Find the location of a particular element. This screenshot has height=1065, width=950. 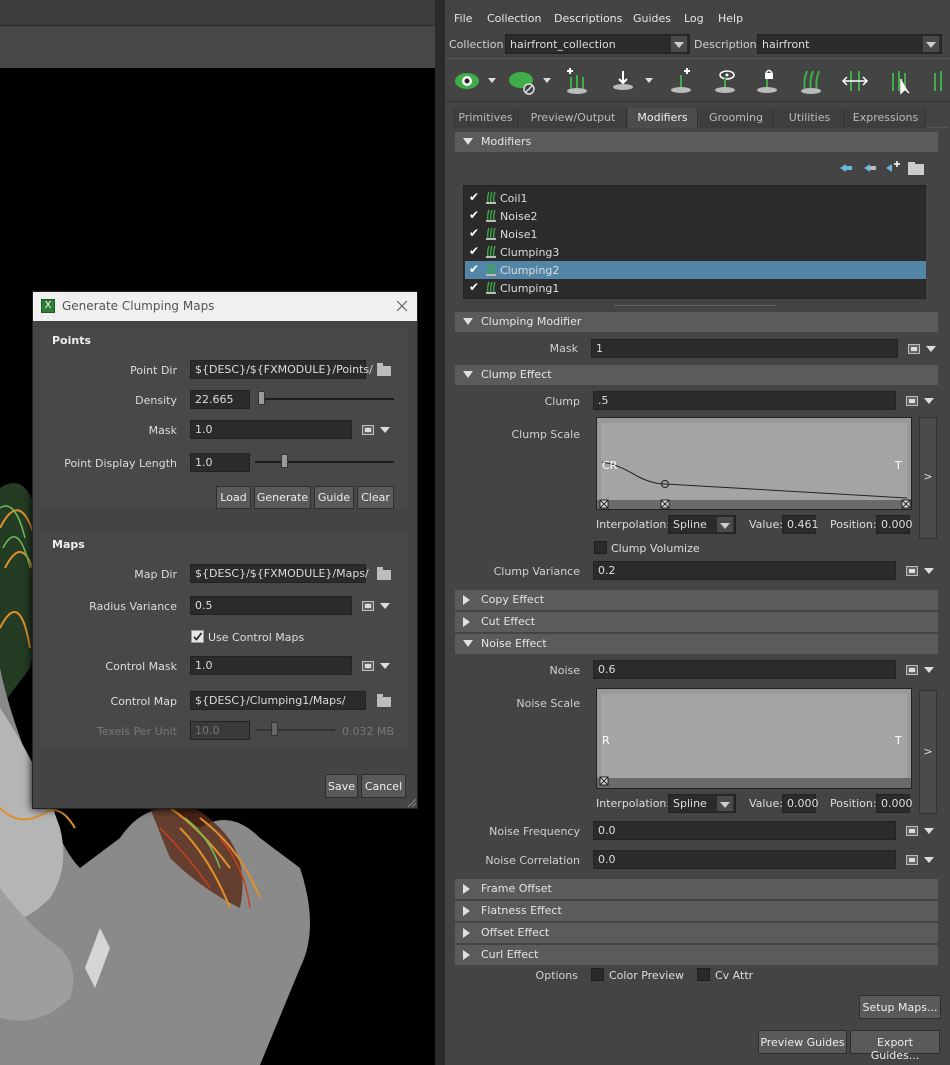

modifier-list-item: ✔ Noise1 is located at coordinates (695, 234).